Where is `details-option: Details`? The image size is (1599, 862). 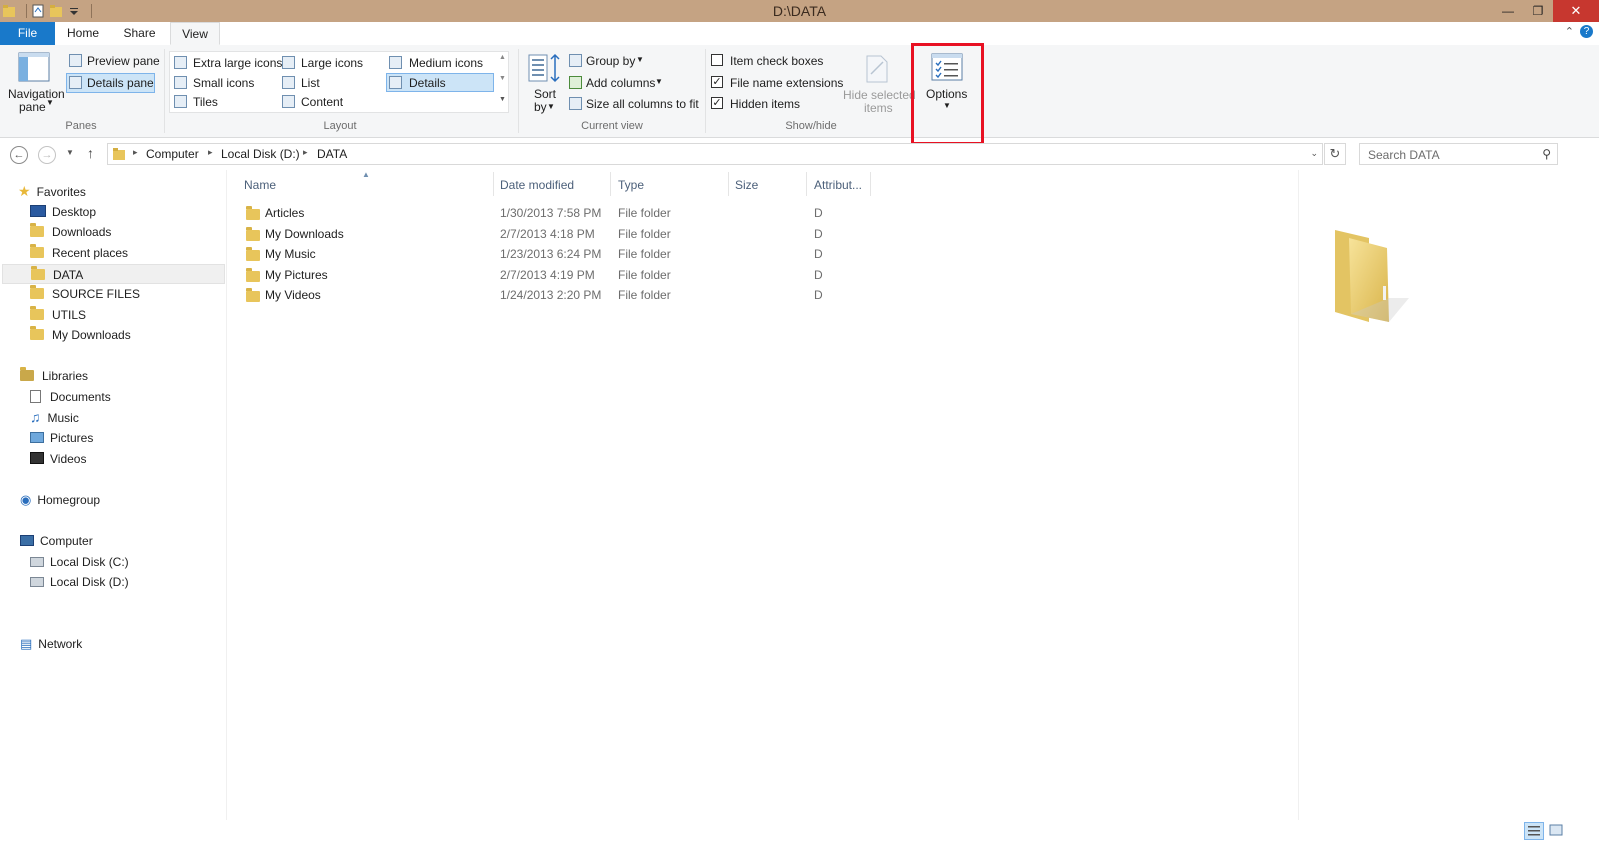
details-option: Details is located at coordinates (427, 83).